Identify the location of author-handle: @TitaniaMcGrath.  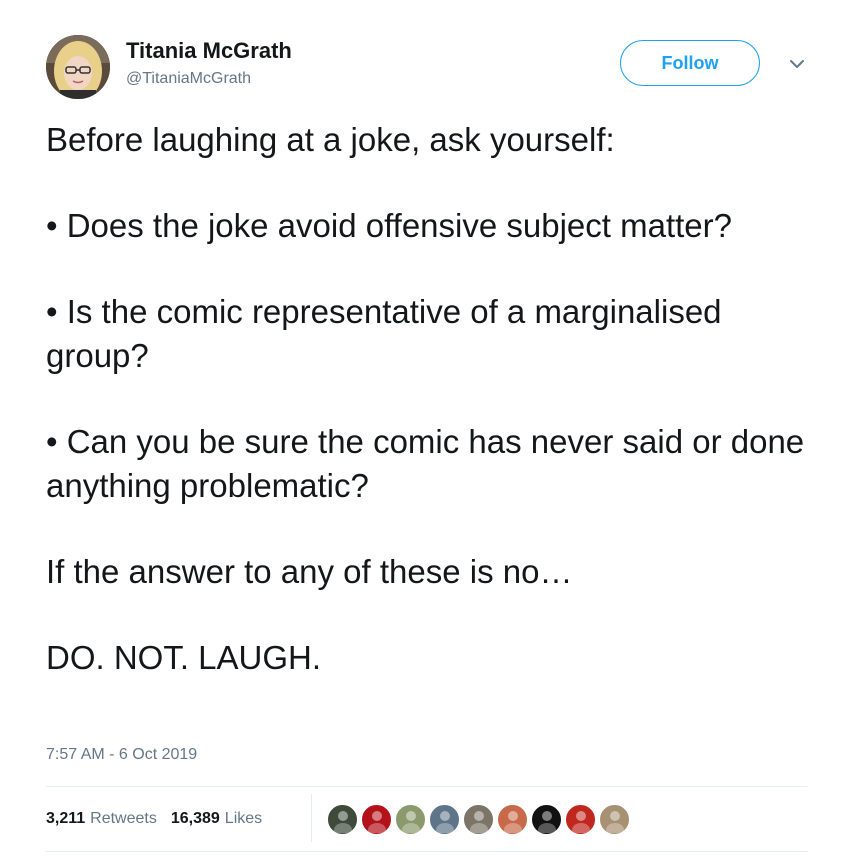
(188, 79).